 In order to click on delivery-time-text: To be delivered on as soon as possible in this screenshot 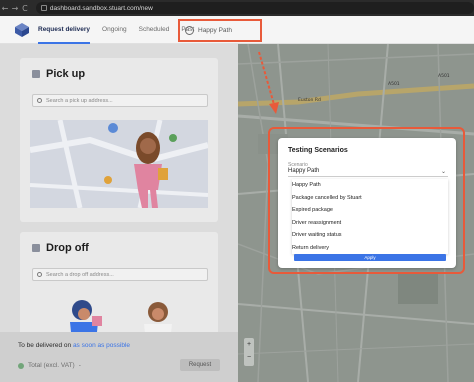, I will do `click(74, 345)`.